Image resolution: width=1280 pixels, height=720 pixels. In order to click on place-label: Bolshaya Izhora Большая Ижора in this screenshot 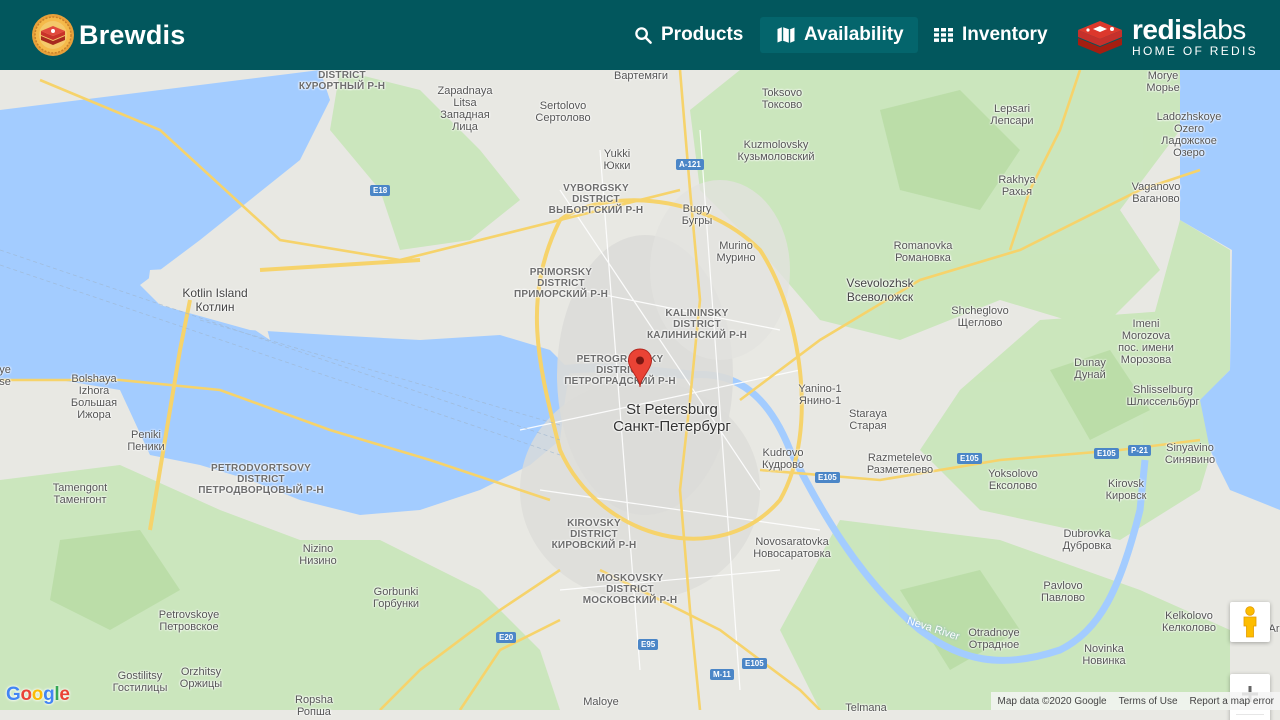, I will do `click(94, 397)`.